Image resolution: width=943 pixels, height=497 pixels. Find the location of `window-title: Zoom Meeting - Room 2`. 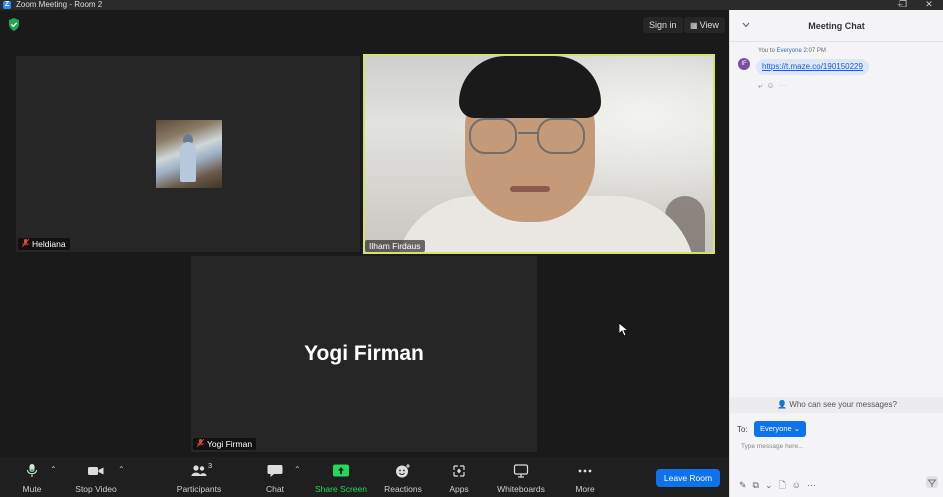

window-title: Zoom Meeting - Room 2 is located at coordinates (59, 4).